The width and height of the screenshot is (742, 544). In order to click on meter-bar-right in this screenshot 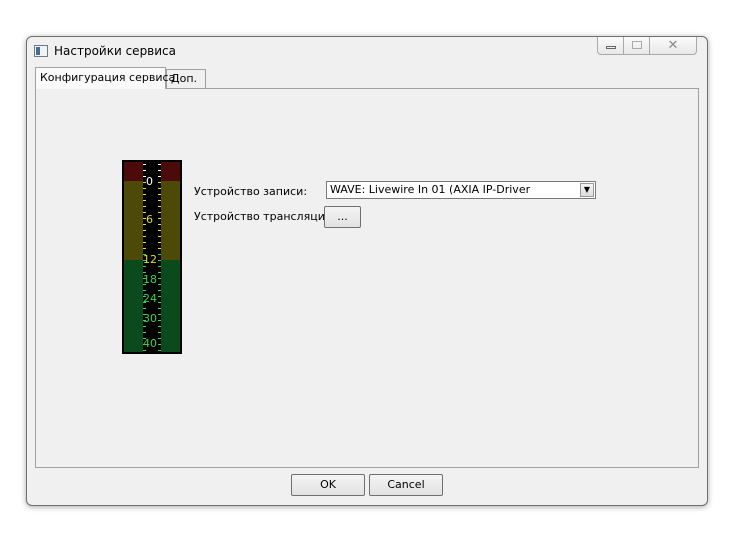, I will do `click(170, 257)`.